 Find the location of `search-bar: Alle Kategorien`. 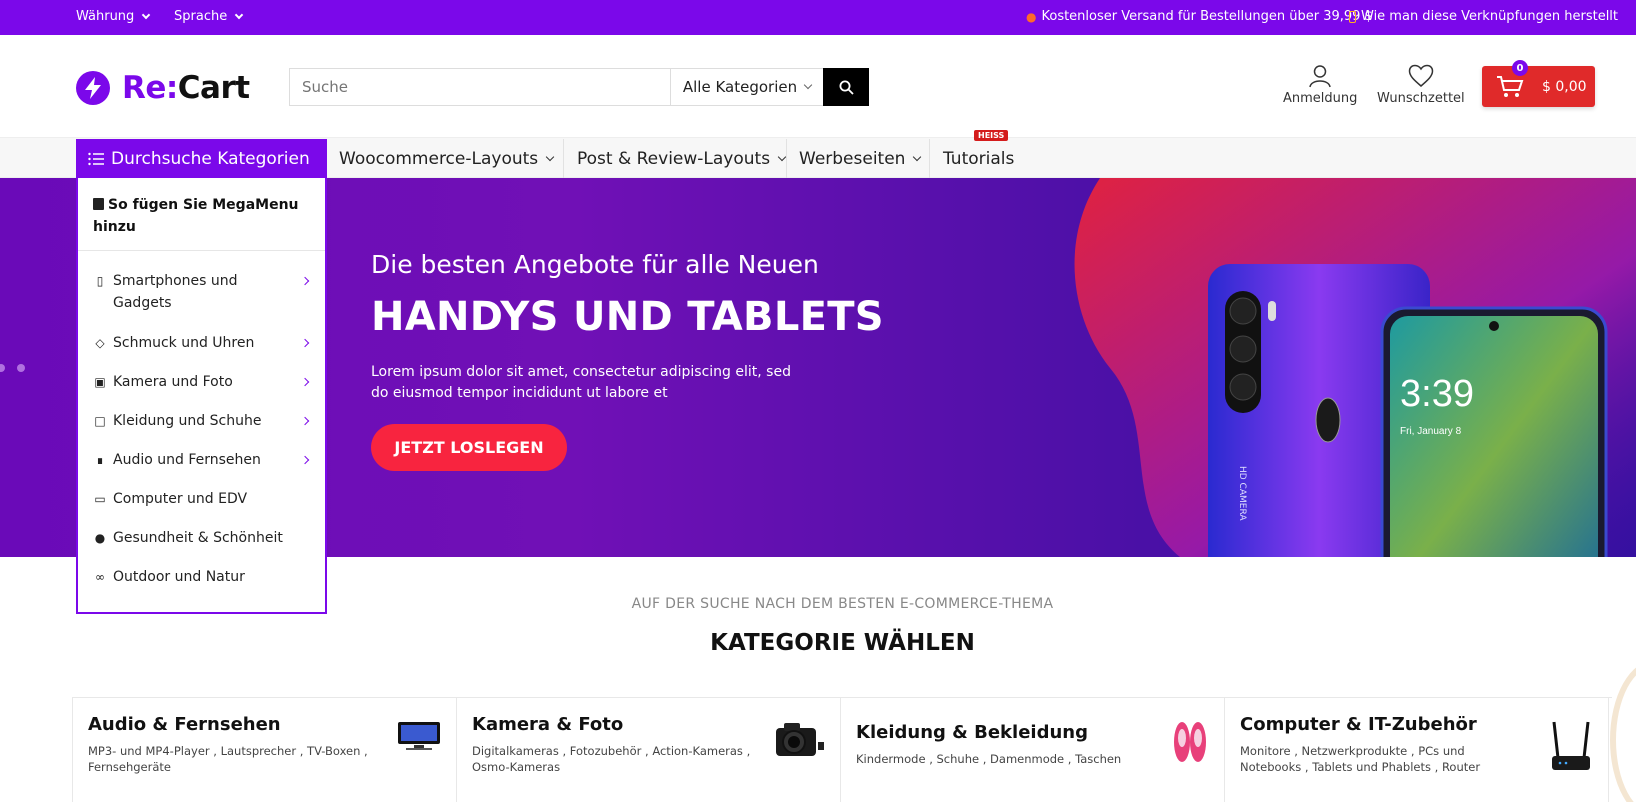

search-bar: Alle Kategorien is located at coordinates (579, 87).